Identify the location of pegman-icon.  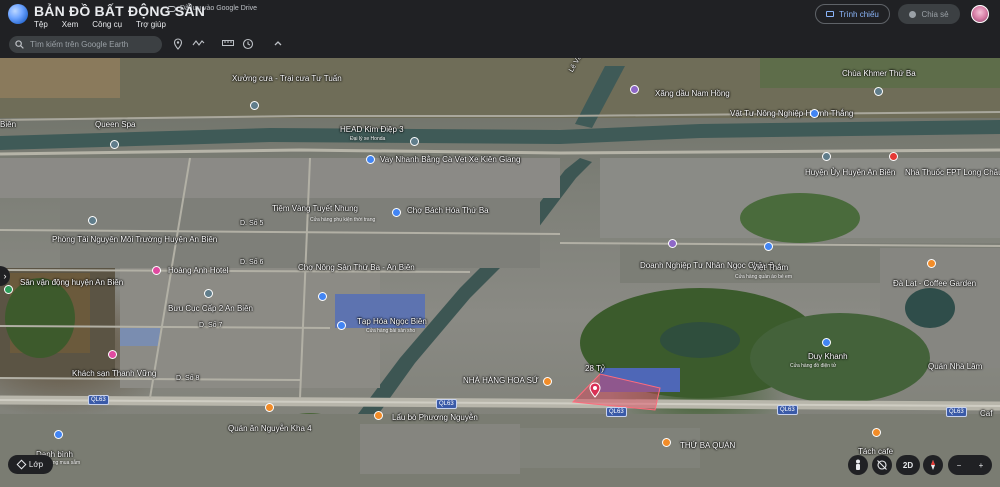
(858, 464).